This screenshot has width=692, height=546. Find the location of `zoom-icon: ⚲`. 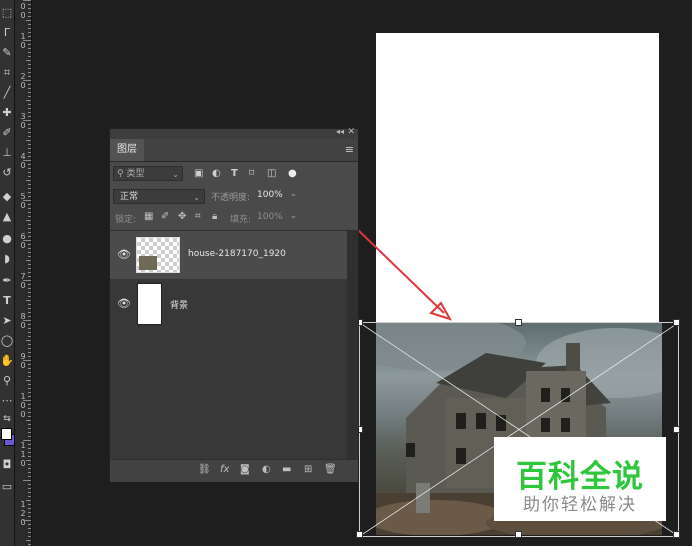

zoom-icon: ⚲ is located at coordinates (7, 381).